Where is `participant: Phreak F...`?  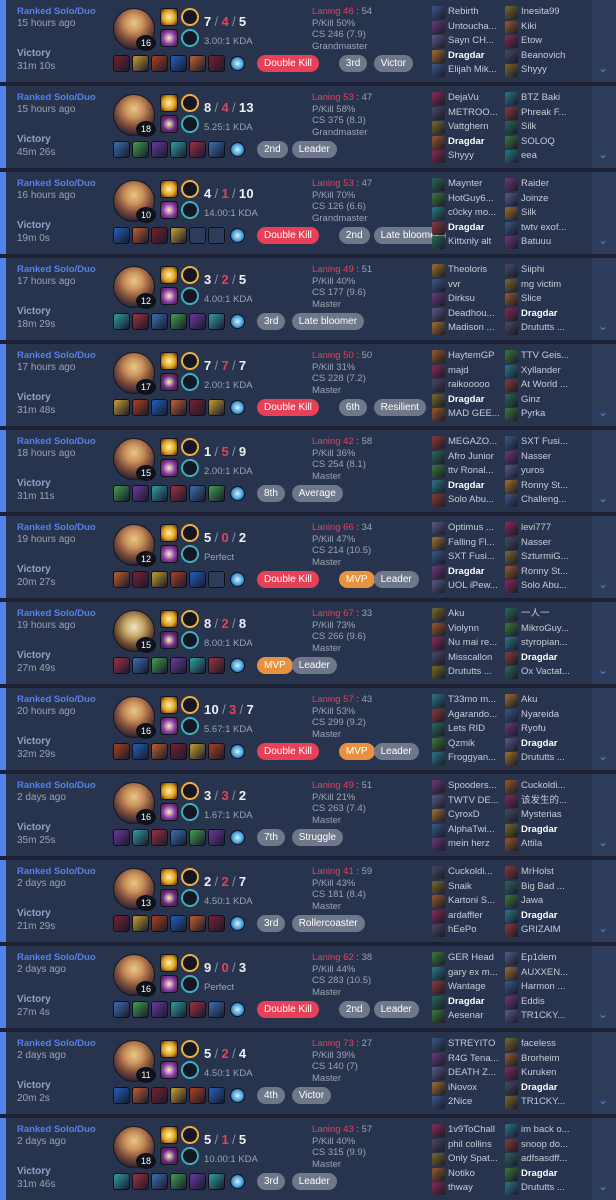
participant: Phreak F... is located at coordinates (543, 113).